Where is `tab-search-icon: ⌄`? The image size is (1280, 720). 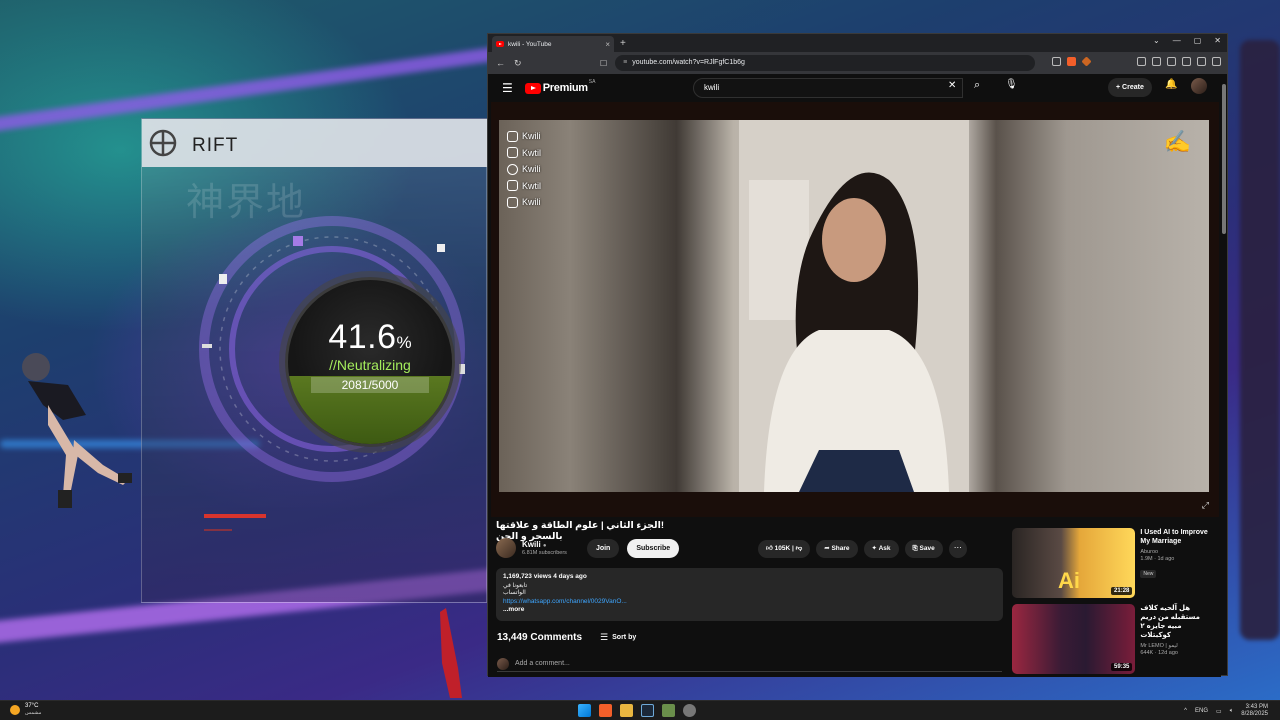
tab-search-icon: ⌄ is located at coordinates (1156, 40).